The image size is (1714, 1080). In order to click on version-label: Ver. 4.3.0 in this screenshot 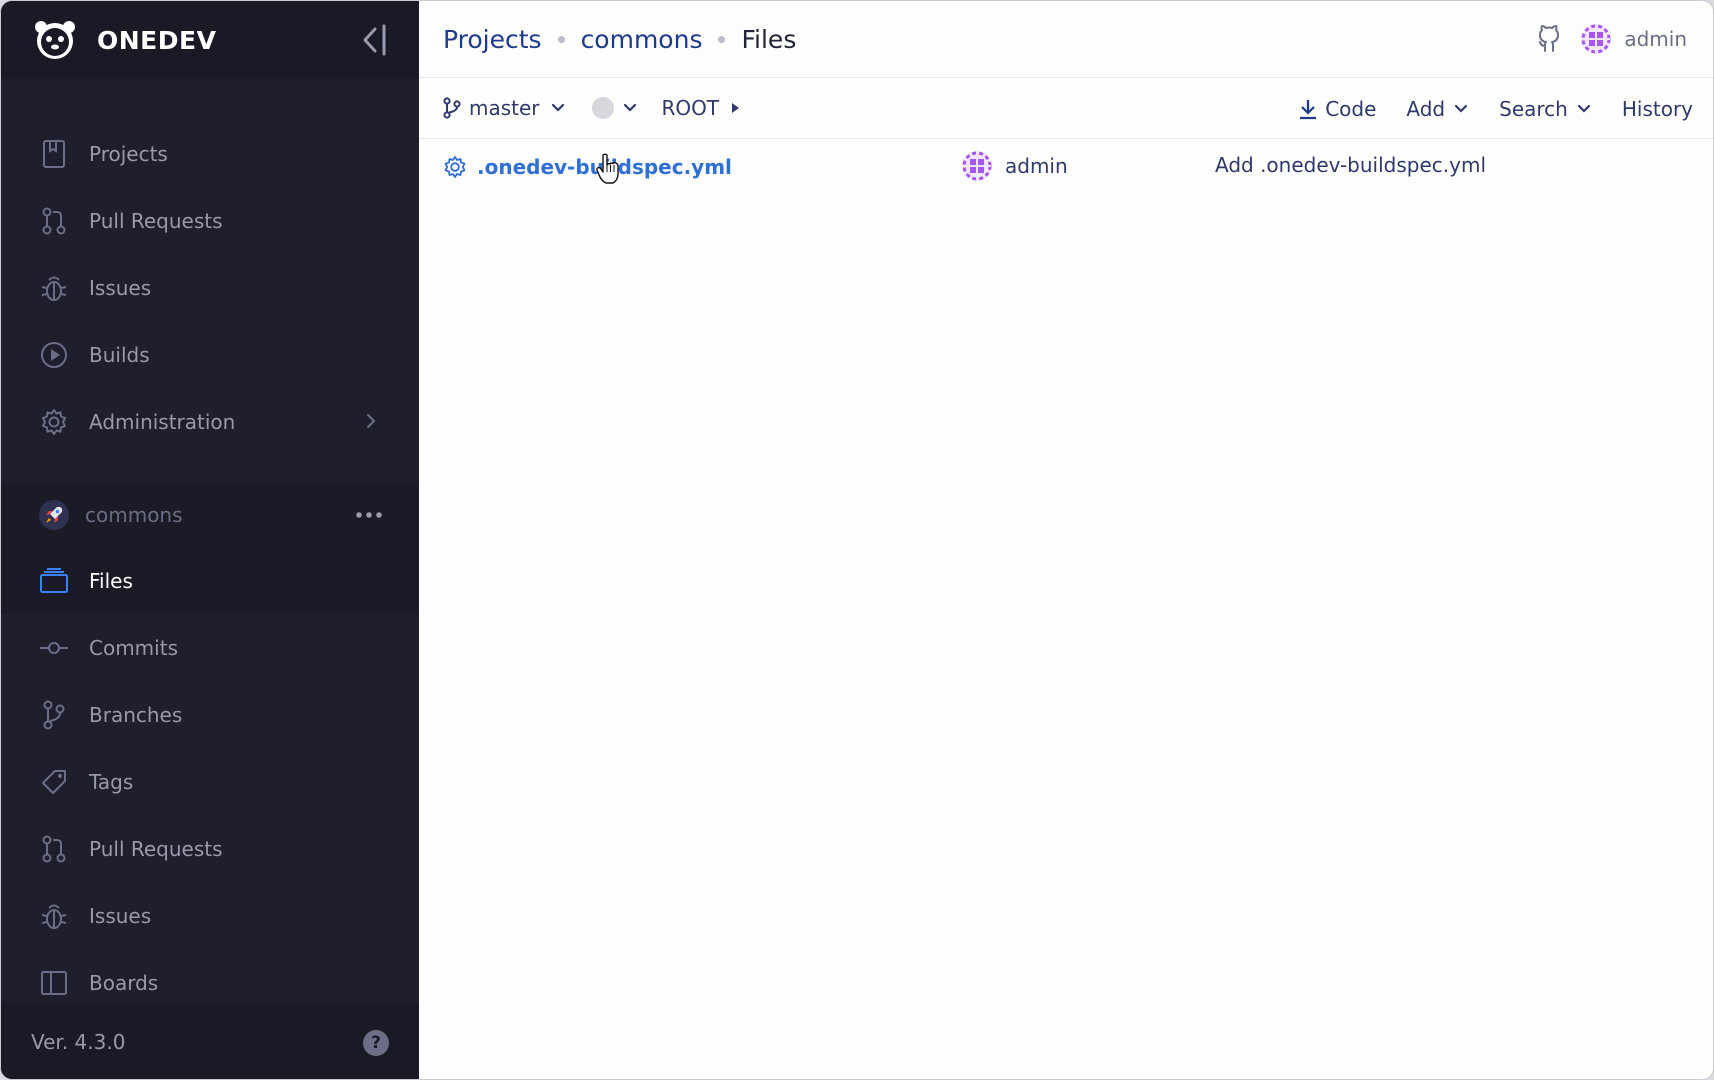, I will do `click(78, 1042)`.